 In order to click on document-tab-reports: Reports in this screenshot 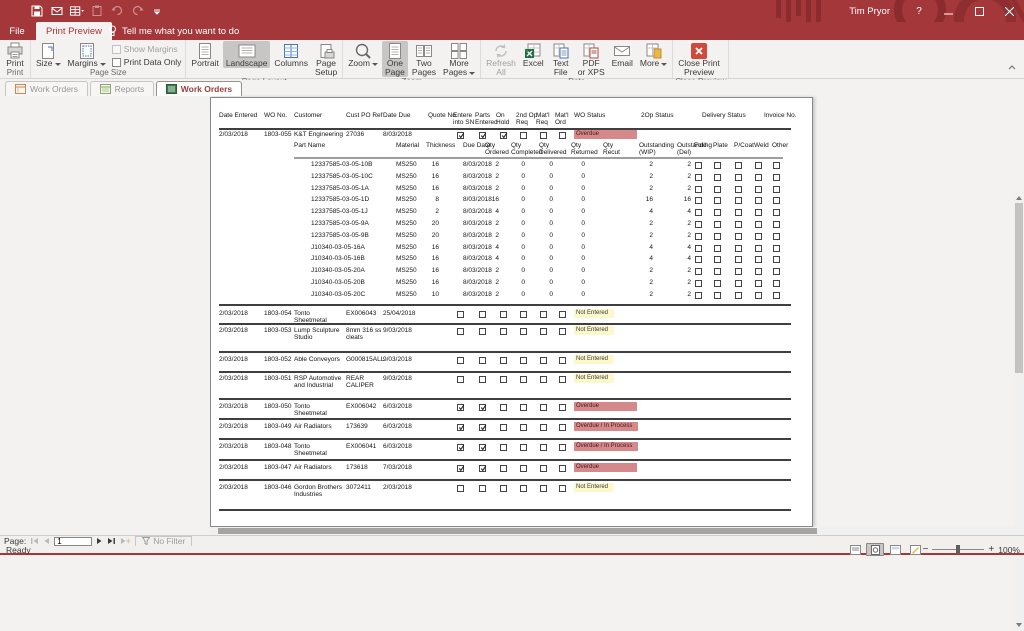, I will do `click(122, 88)`.